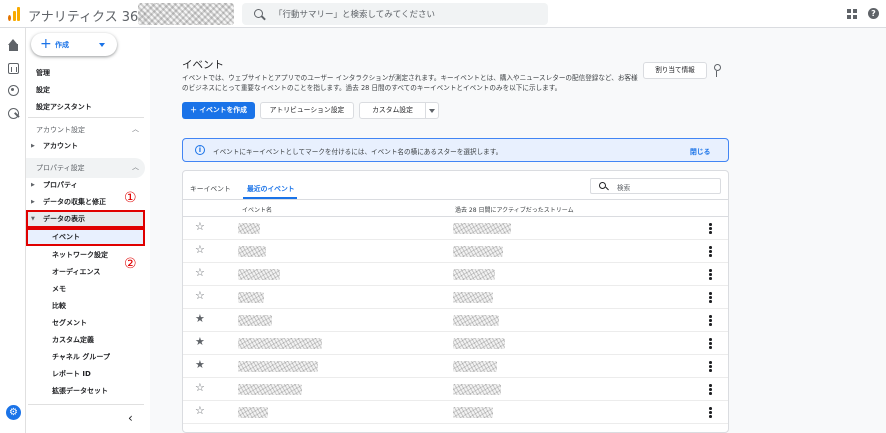  Describe the element at coordinates (624, 188) in the screenshot. I see `table-search-placeholder: 検索` at that location.